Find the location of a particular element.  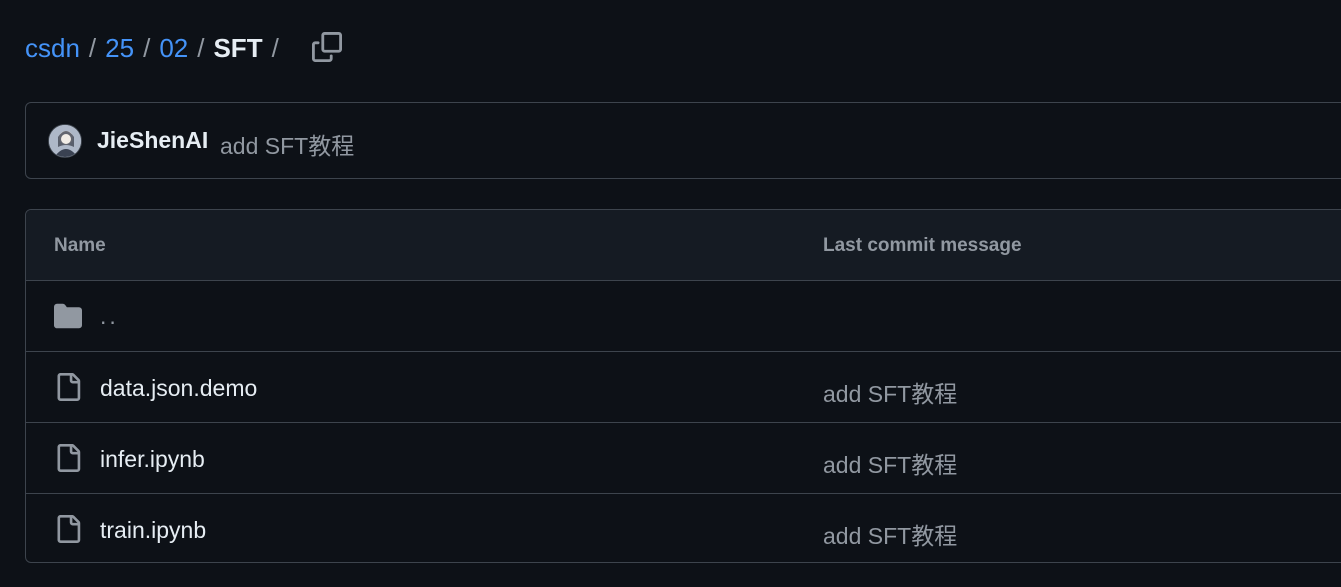

breadcrumb: csdn / 25 / 02 / SFT / is located at coordinates (156, 48).